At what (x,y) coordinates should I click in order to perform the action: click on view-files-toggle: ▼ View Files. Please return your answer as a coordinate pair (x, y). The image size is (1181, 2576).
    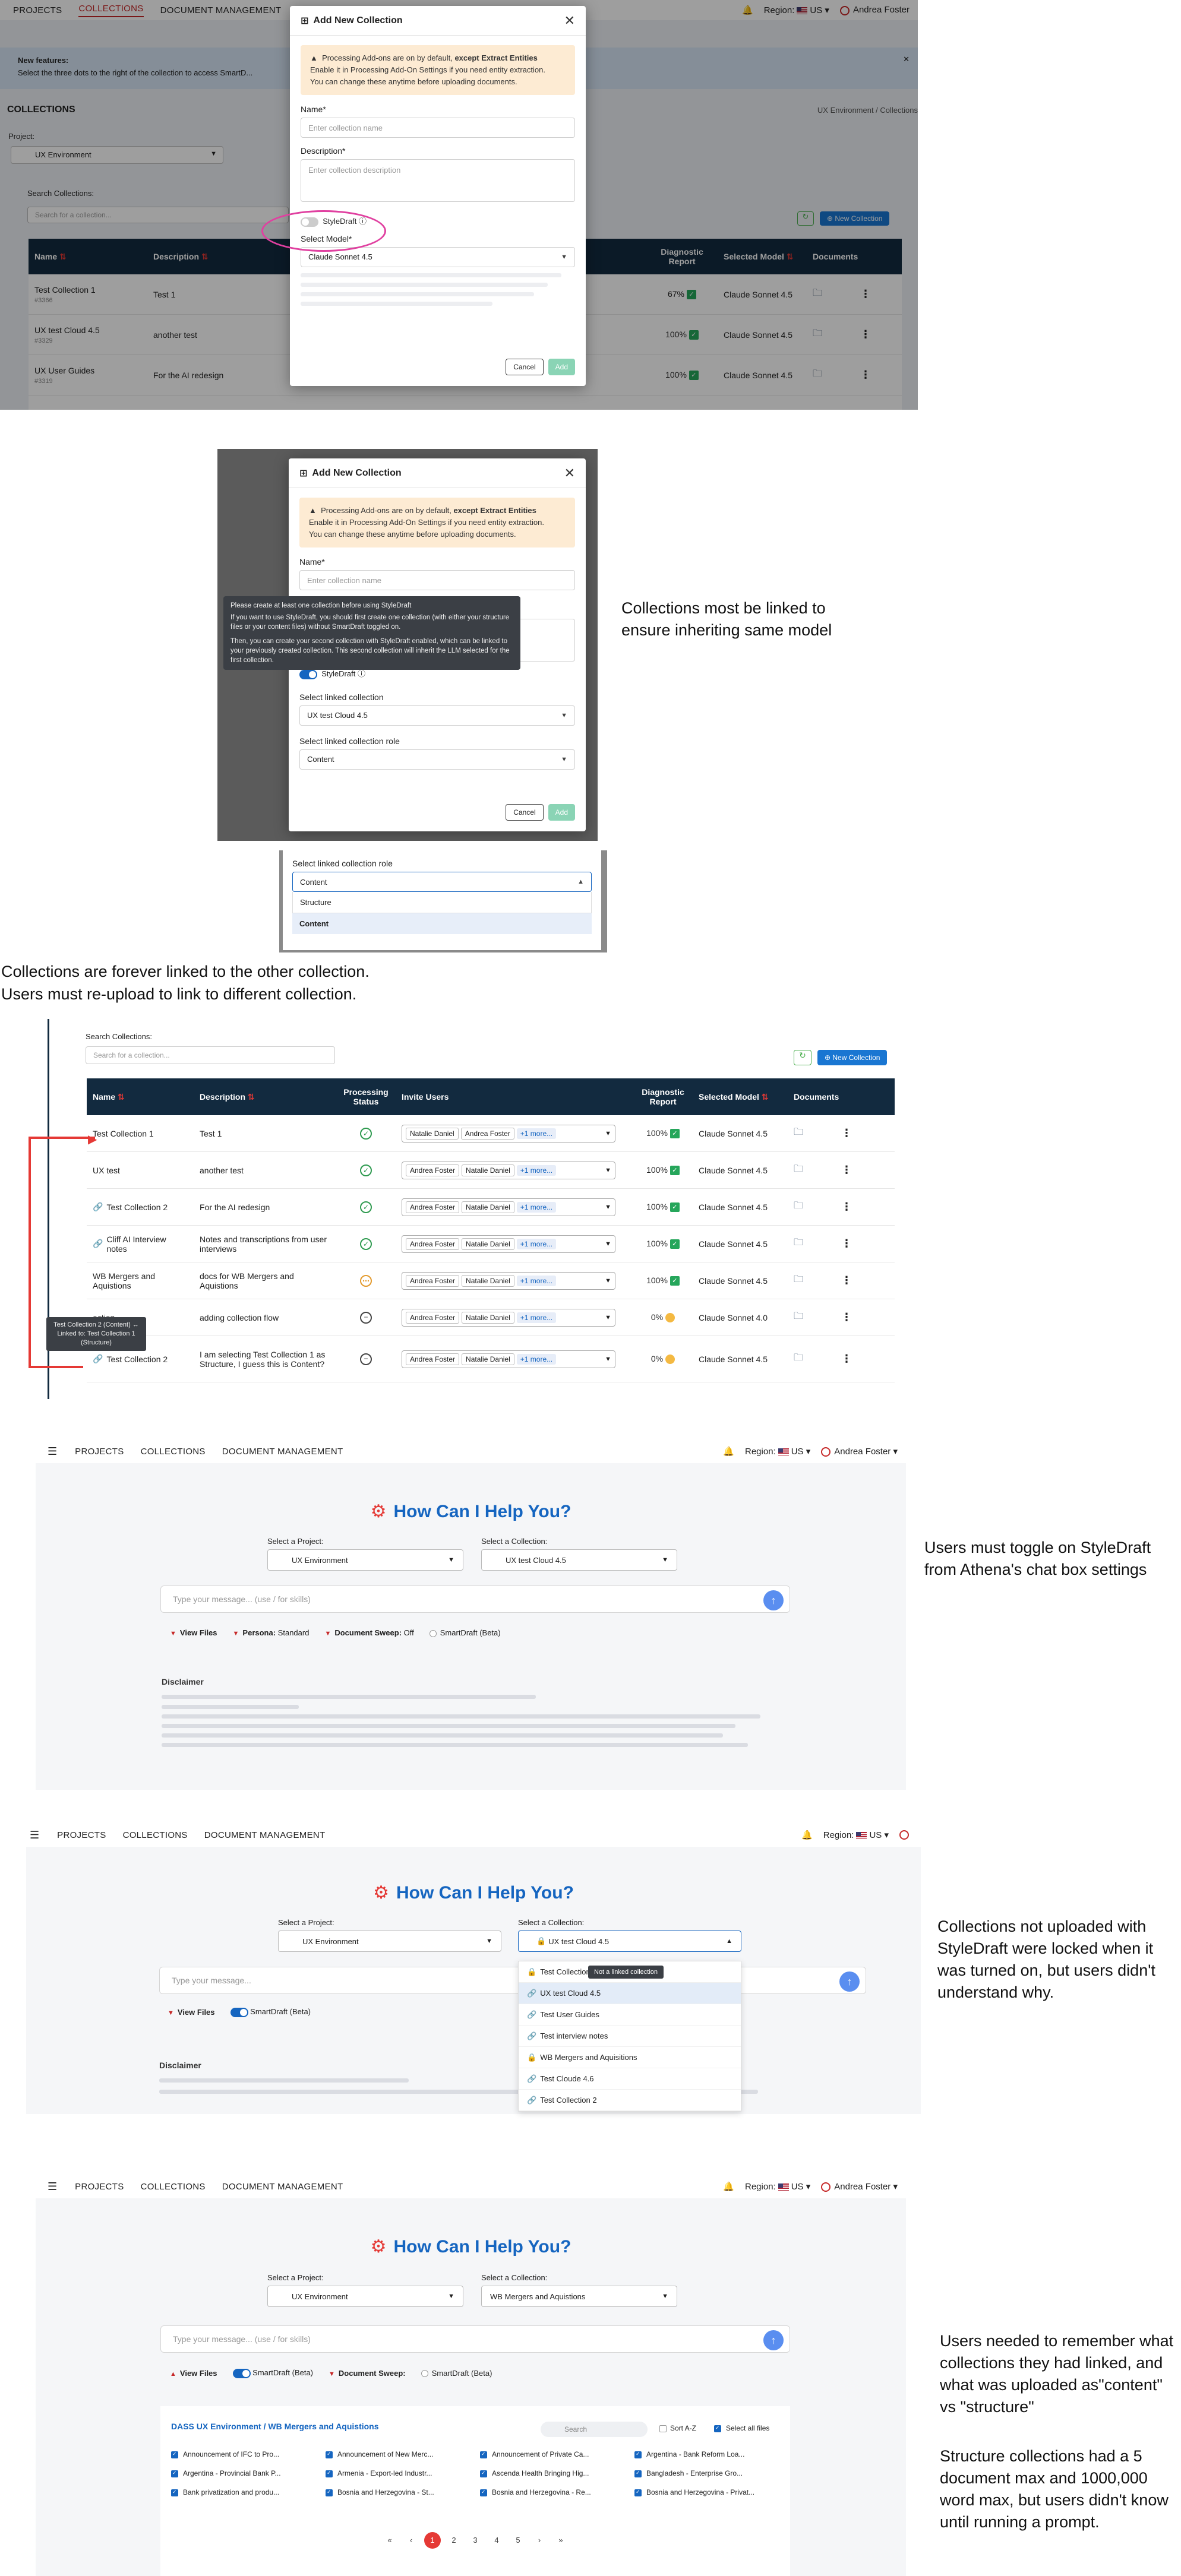
    Looking at the image, I should click on (191, 2012).